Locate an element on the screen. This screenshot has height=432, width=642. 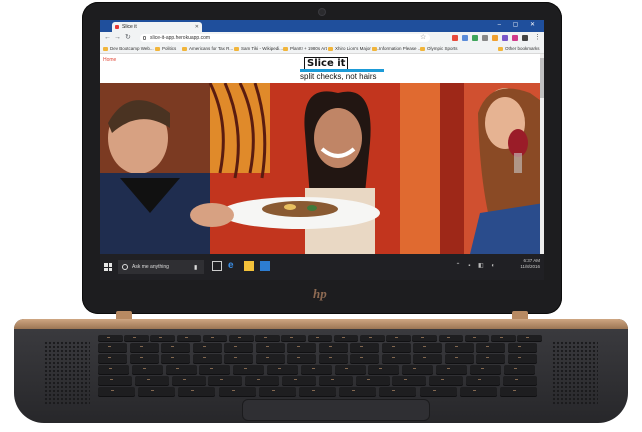
back-button: ← is located at coordinates (107, 38).